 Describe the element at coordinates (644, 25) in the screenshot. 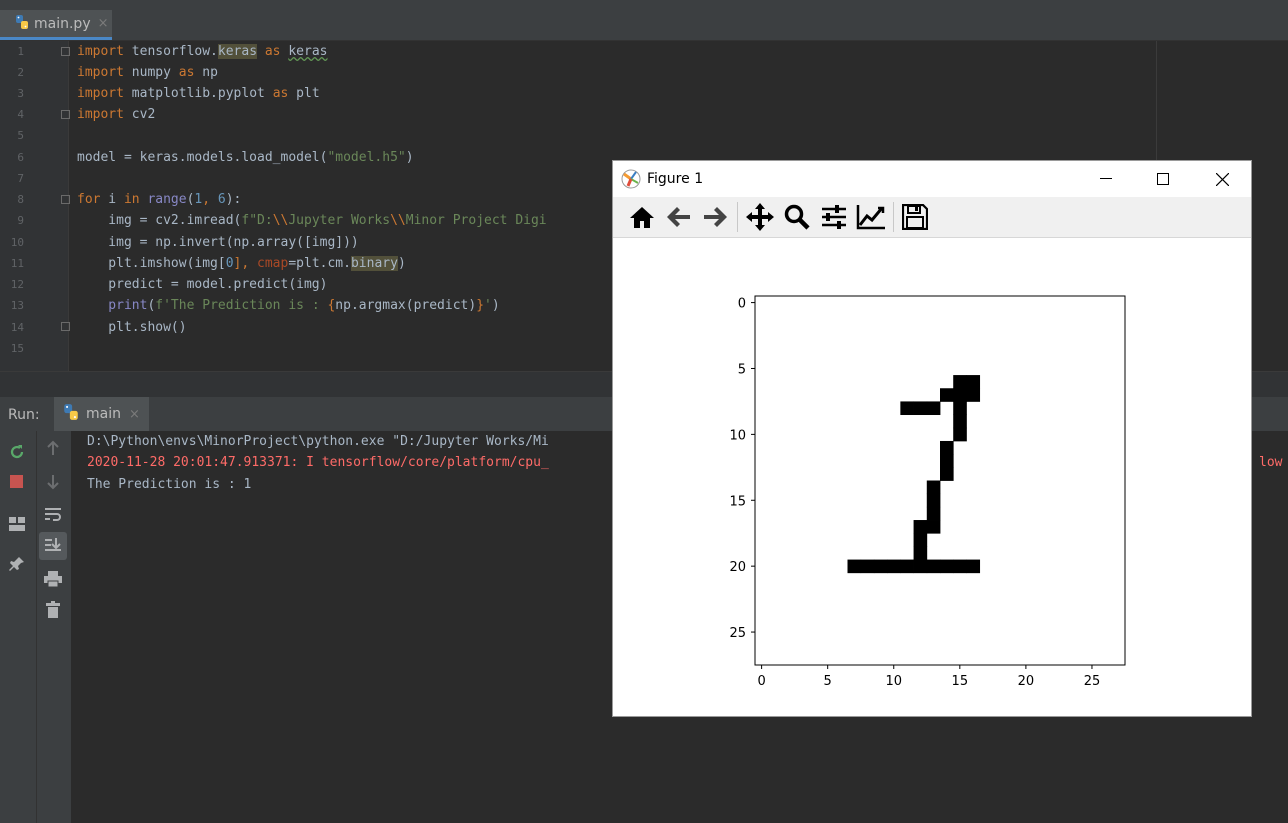

I see `editor-tab-bar: main.py ×` at that location.